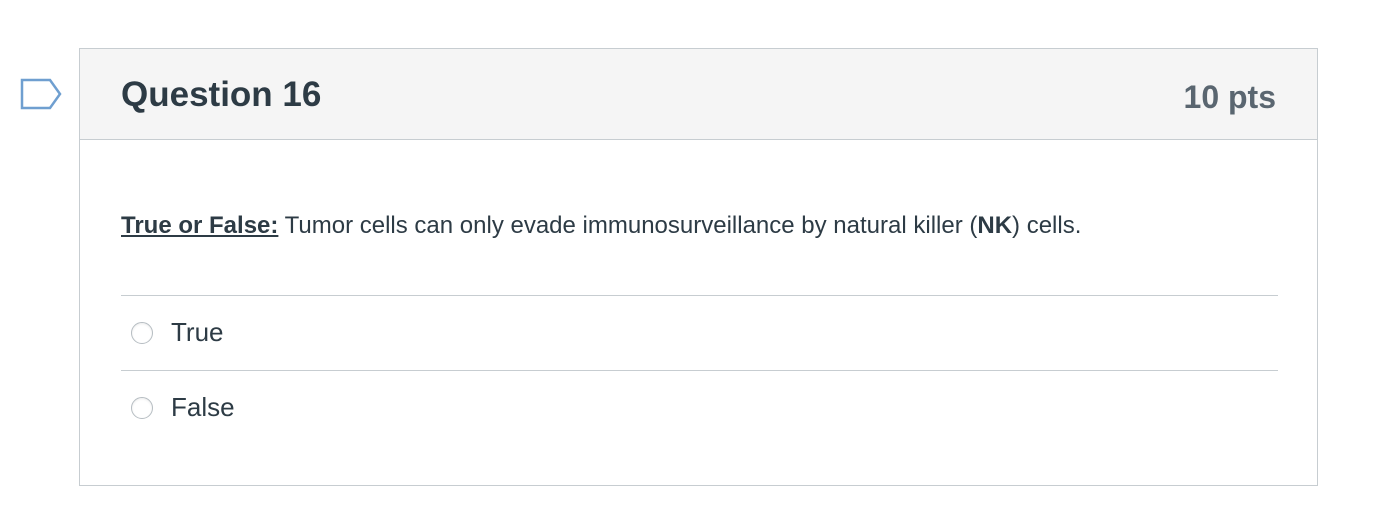  Describe the element at coordinates (221, 94) in the screenshot. I see `question-title: Question 16` at that location.